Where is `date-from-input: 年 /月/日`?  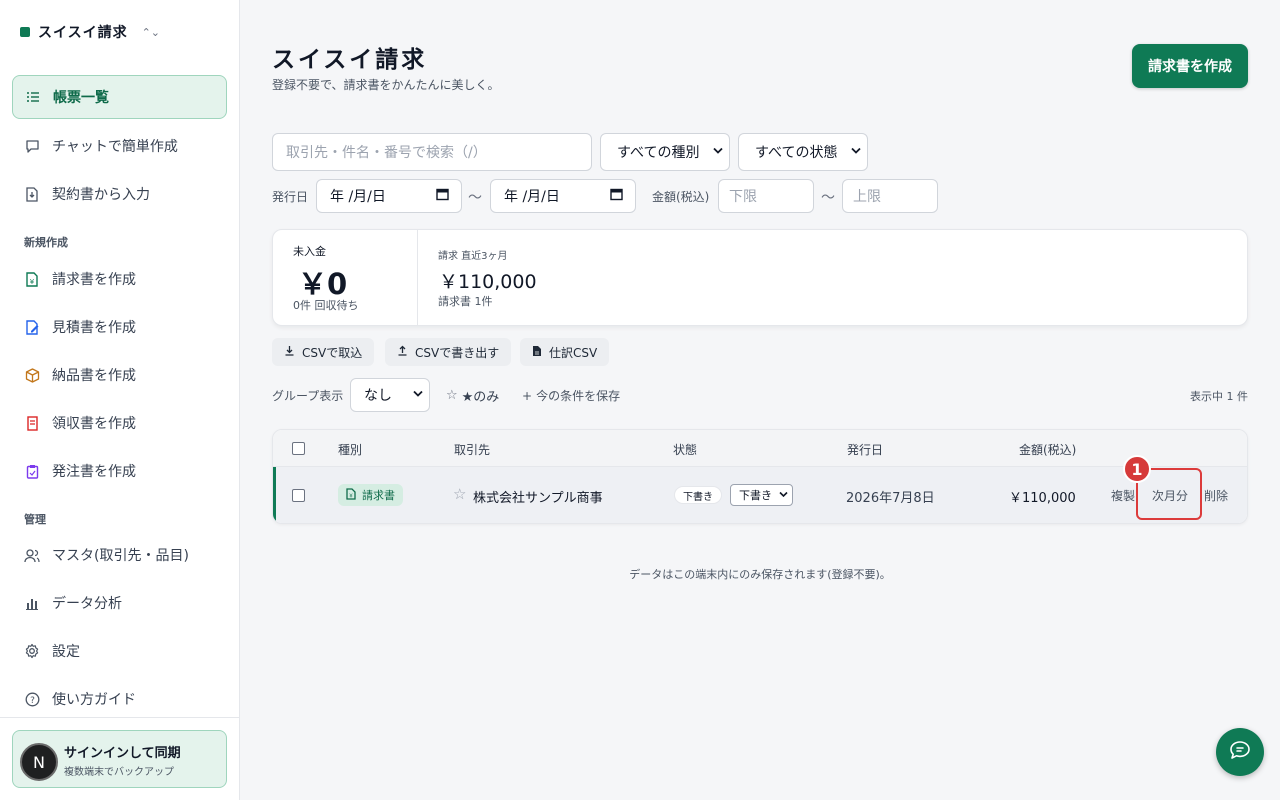 date-from-input: 年 /月/日 is located at coordinates (389, 196).